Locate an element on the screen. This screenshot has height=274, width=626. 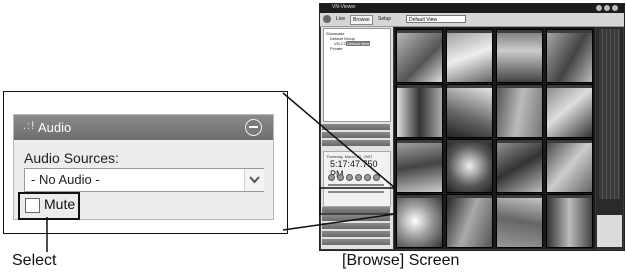
zoom-leader-bottom is located at coordinates (339, 222).